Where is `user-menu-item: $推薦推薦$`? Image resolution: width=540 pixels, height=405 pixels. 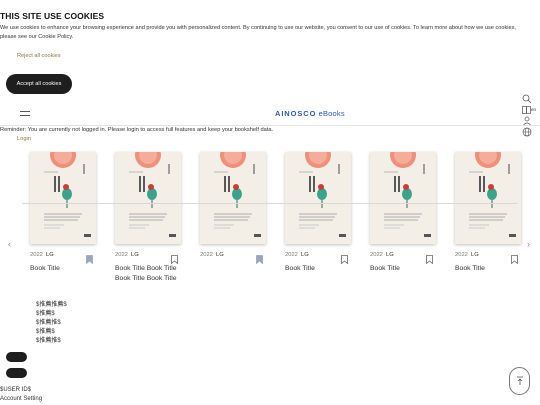
user-menu-item: $推薦推薦$ is located at coordinates (51, 305).